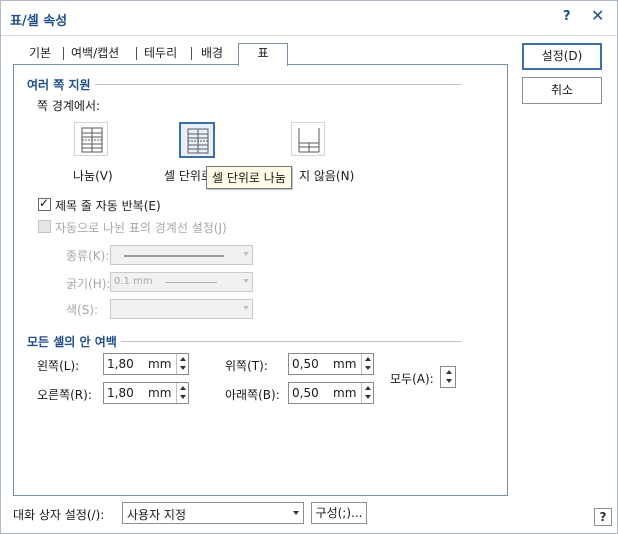 The image size is (618, 534). What do you see at coordinates (74, 341) in the screenshot?
I see `cell-margin-section-title: 모든 셀의 안 여백` at bounding box center [74, 341].